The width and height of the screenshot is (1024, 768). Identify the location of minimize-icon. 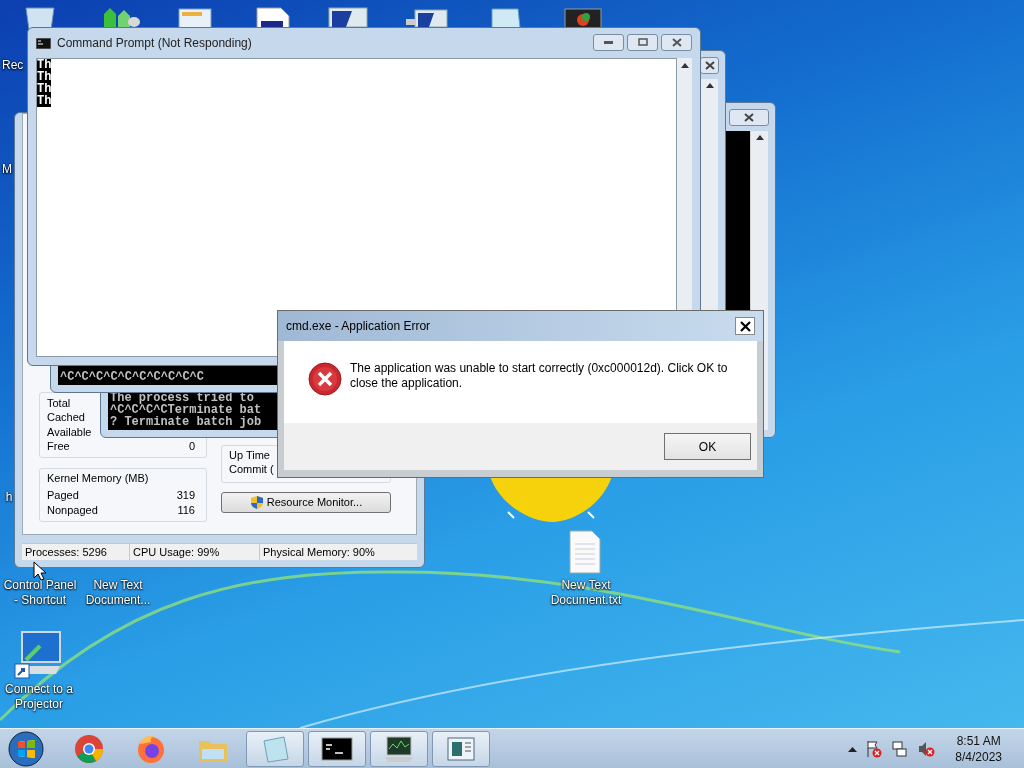
(608, 42).